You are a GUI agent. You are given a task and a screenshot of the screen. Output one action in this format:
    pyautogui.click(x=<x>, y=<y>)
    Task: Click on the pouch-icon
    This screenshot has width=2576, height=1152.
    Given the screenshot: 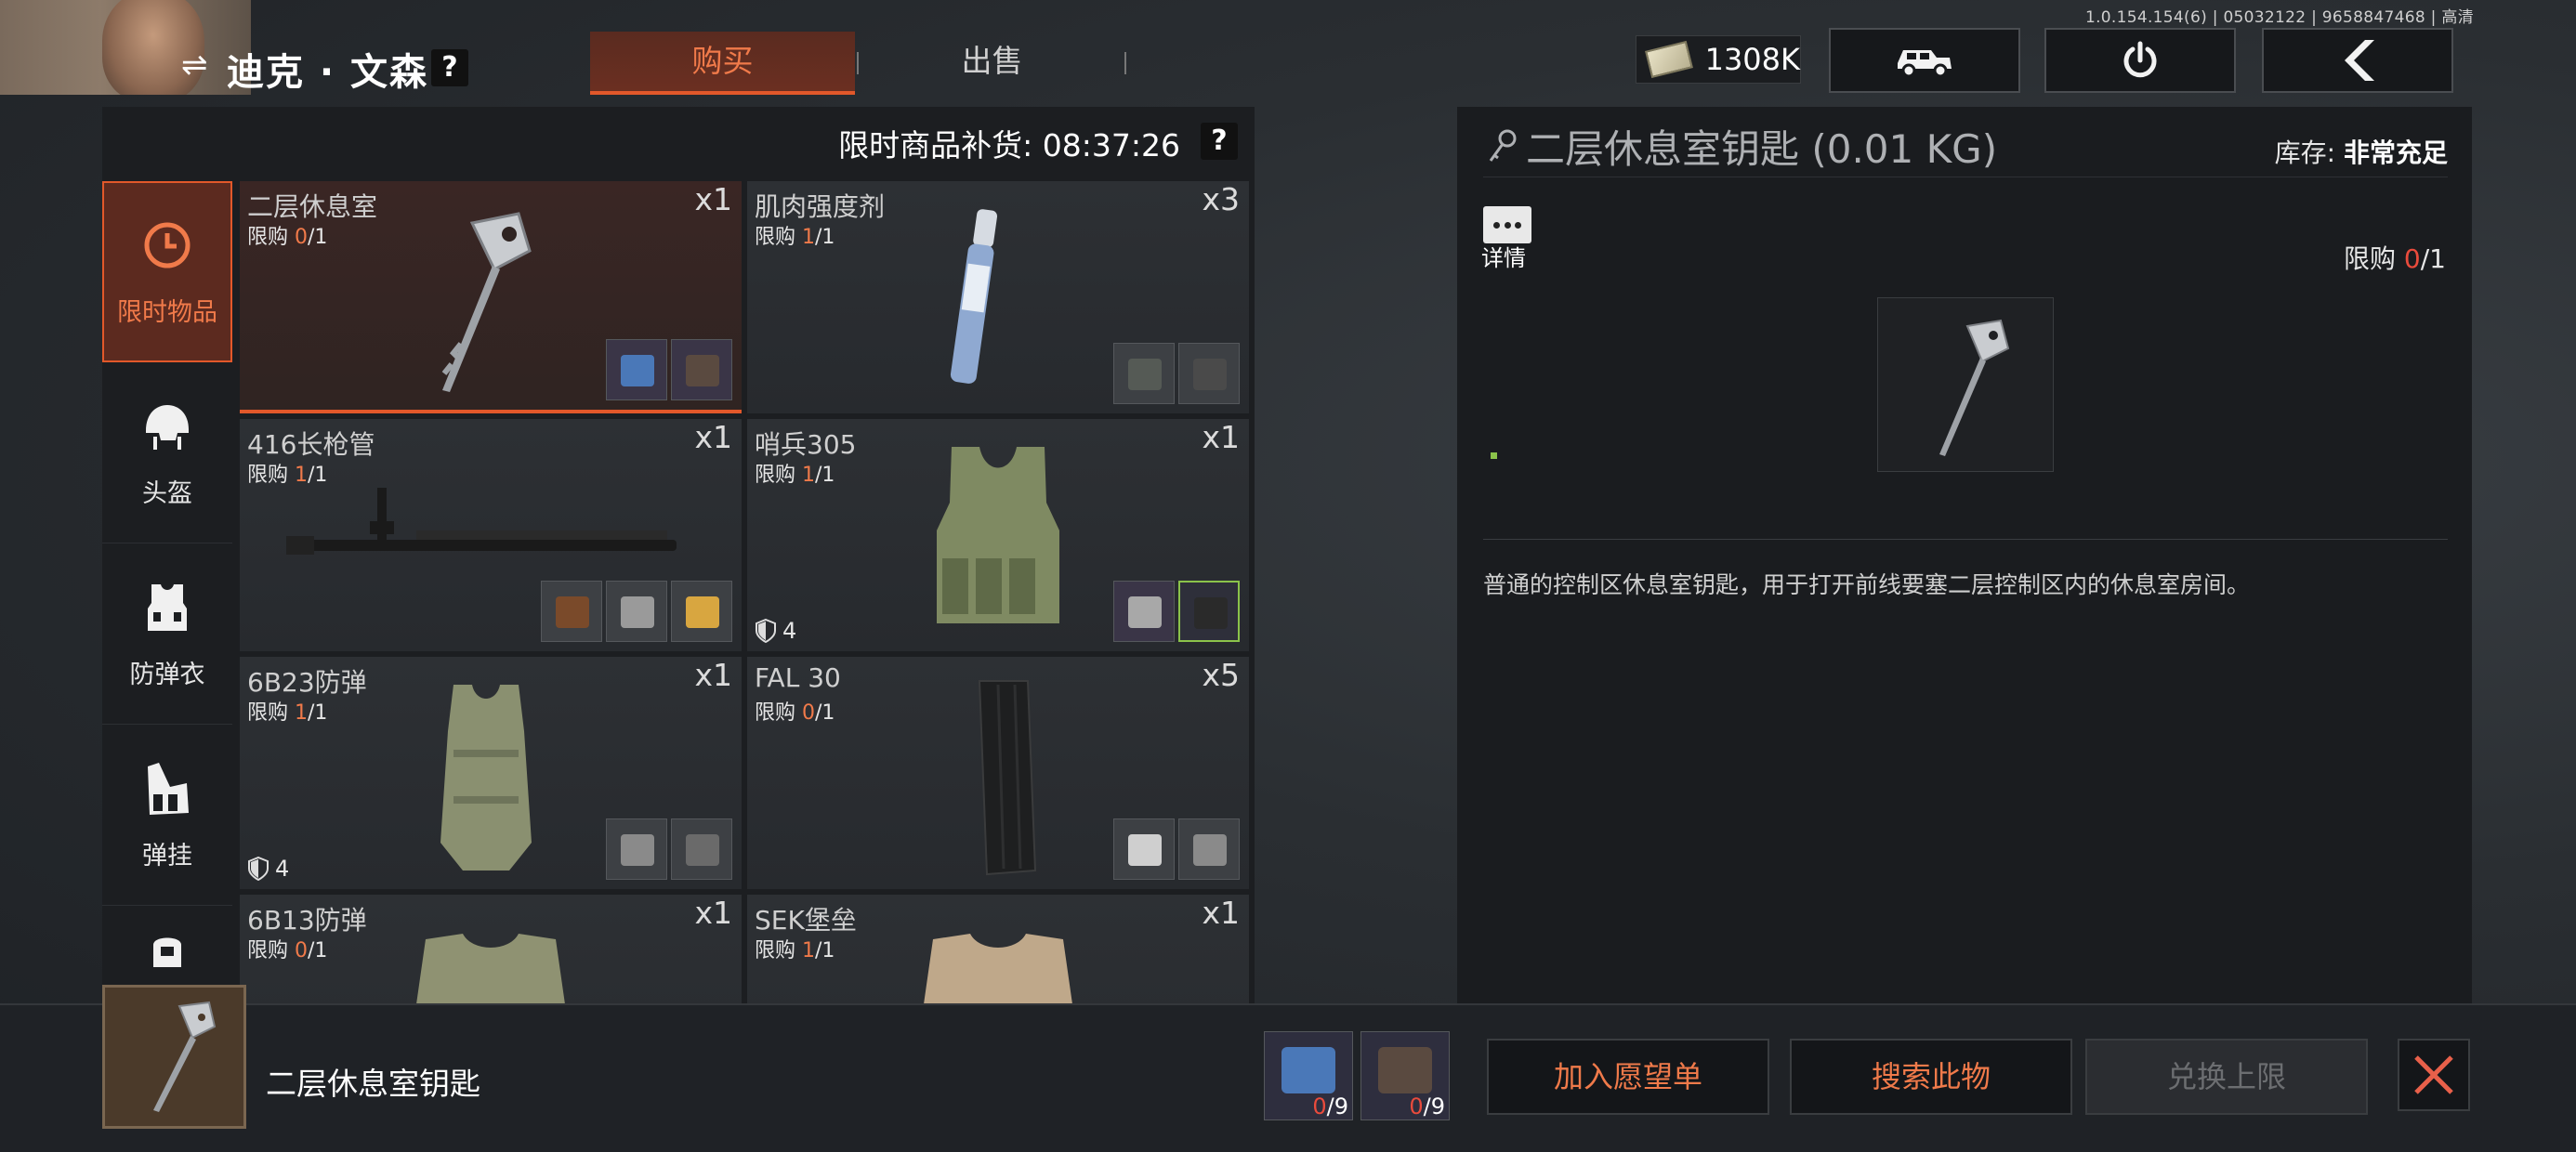 What is the action you would take?
    pyautogui.click(x=1144, y=373)
    